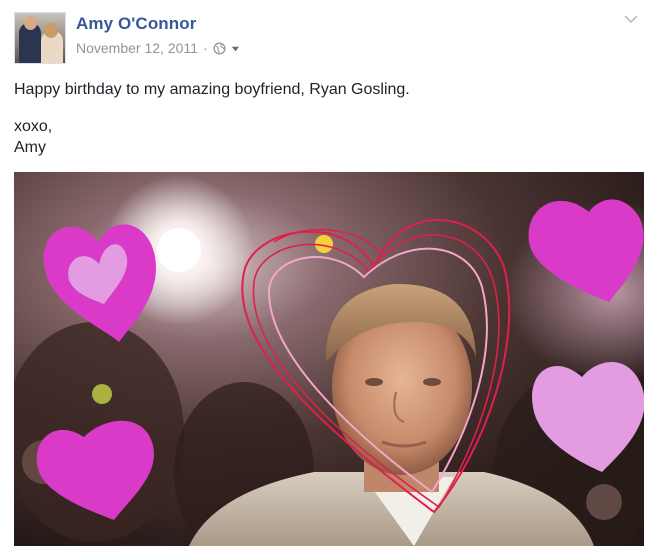 This screenshot has width=650, height=559. I want to click on post-message-line-3: Amy, so click(30, 147).